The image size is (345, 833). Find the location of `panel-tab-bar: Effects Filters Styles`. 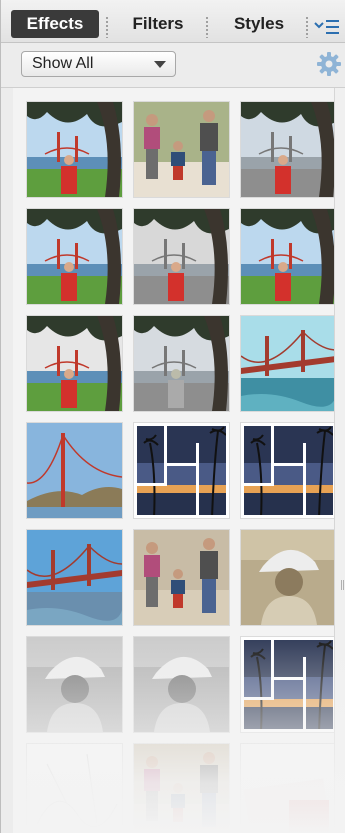

panel-tab-bar: Effects Filters Styles is located at coordinates (173, 21).